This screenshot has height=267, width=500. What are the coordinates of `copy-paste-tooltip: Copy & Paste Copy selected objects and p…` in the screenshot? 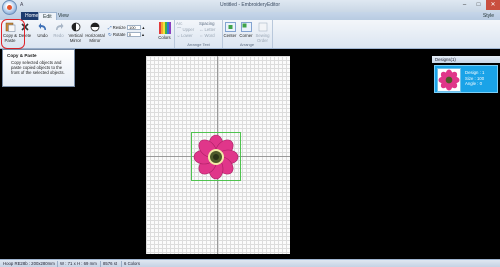 It's located at (38, 68).